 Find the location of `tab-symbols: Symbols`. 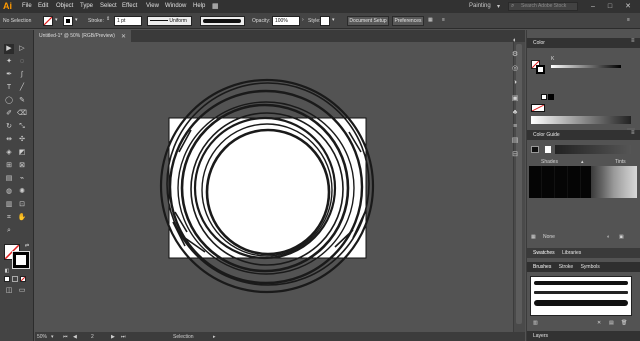

tab-symbols: Symbols is located at coordinates (590, 267).